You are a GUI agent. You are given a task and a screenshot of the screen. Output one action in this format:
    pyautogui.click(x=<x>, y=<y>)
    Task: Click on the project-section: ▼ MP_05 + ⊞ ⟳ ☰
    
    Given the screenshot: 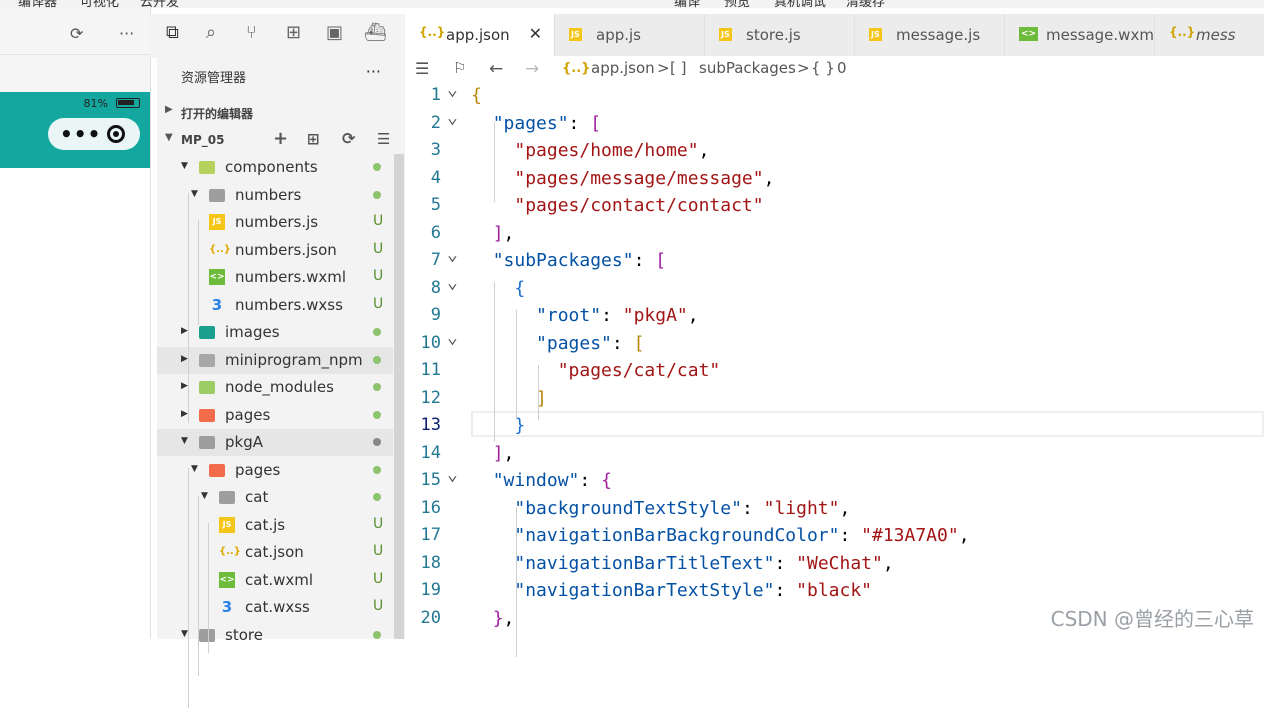 What is the action you would take?
    pyautogui.click(x=281, y=140)
    